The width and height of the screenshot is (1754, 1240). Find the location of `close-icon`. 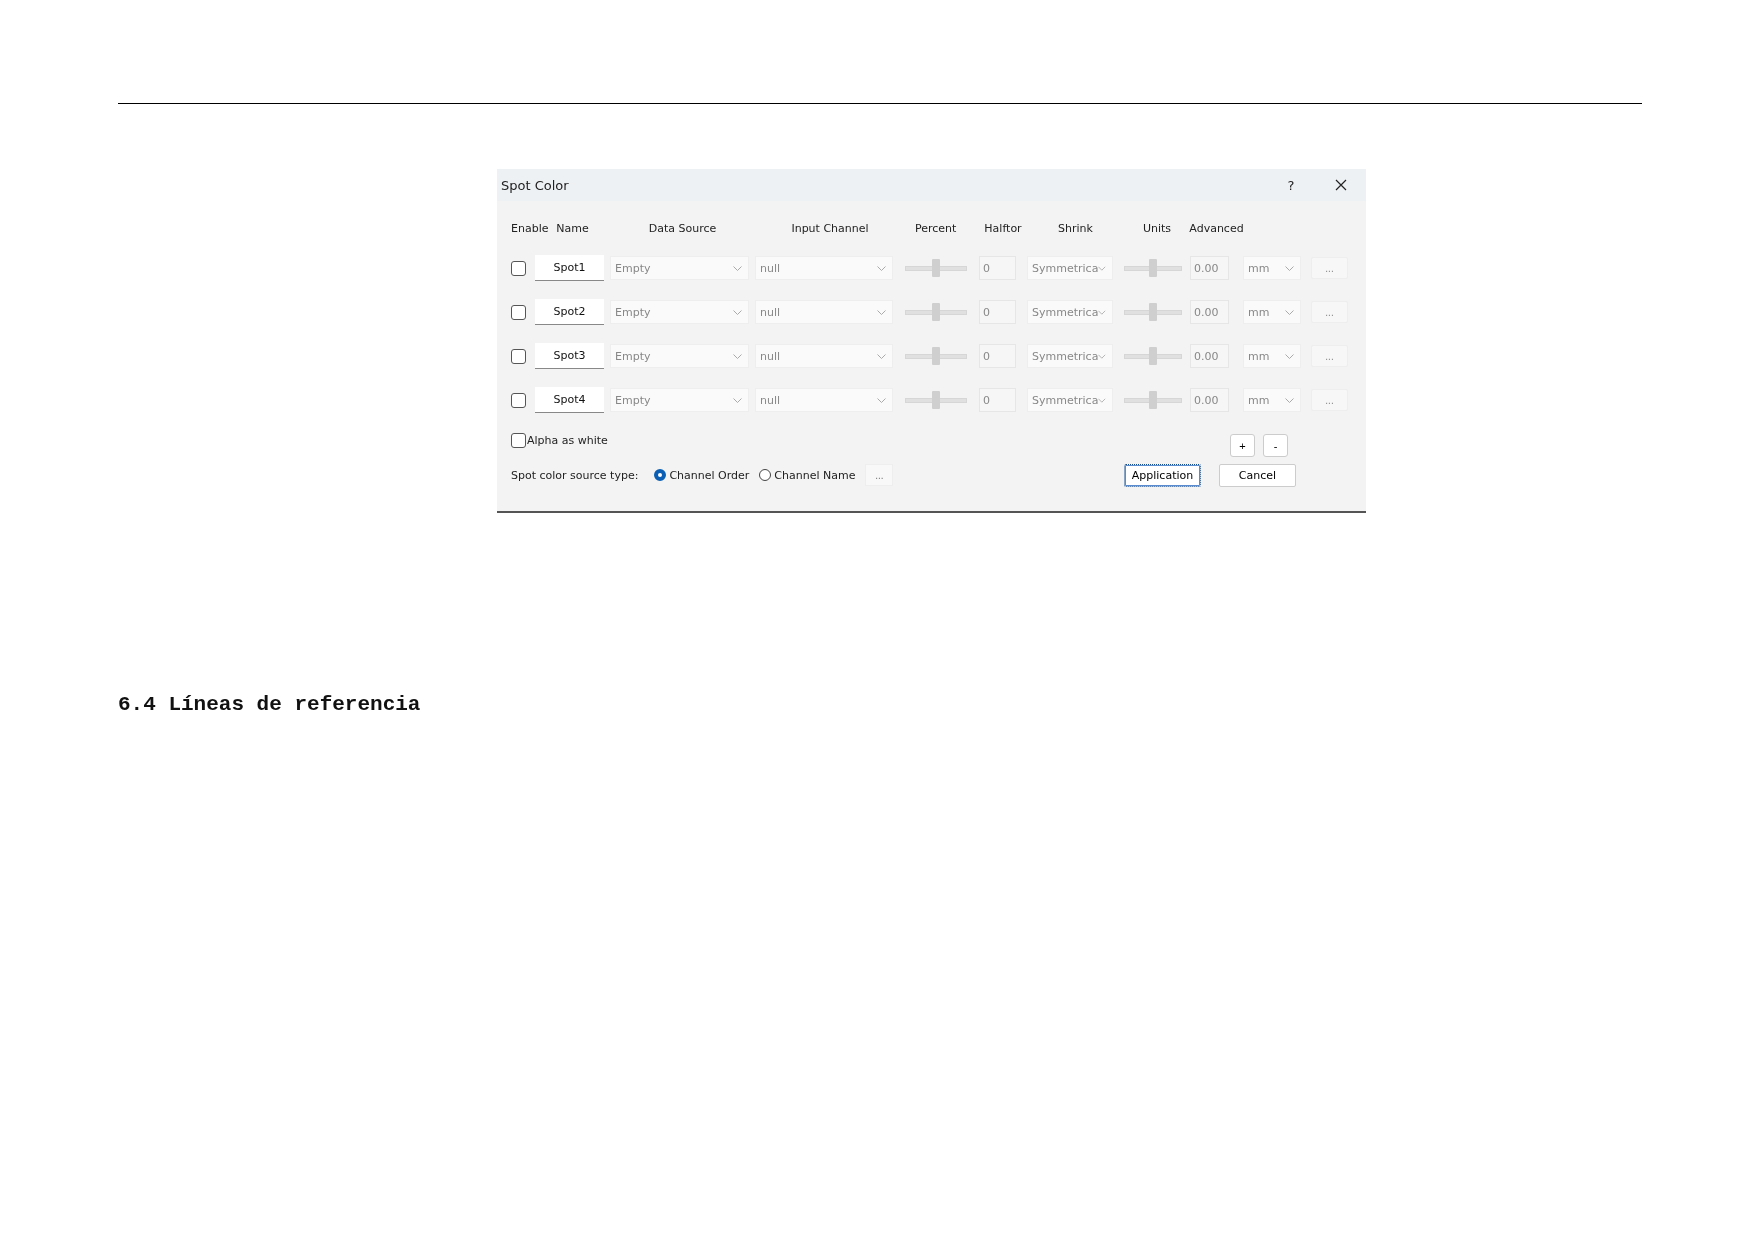

close-icon is located at coordinates (1341, 185).